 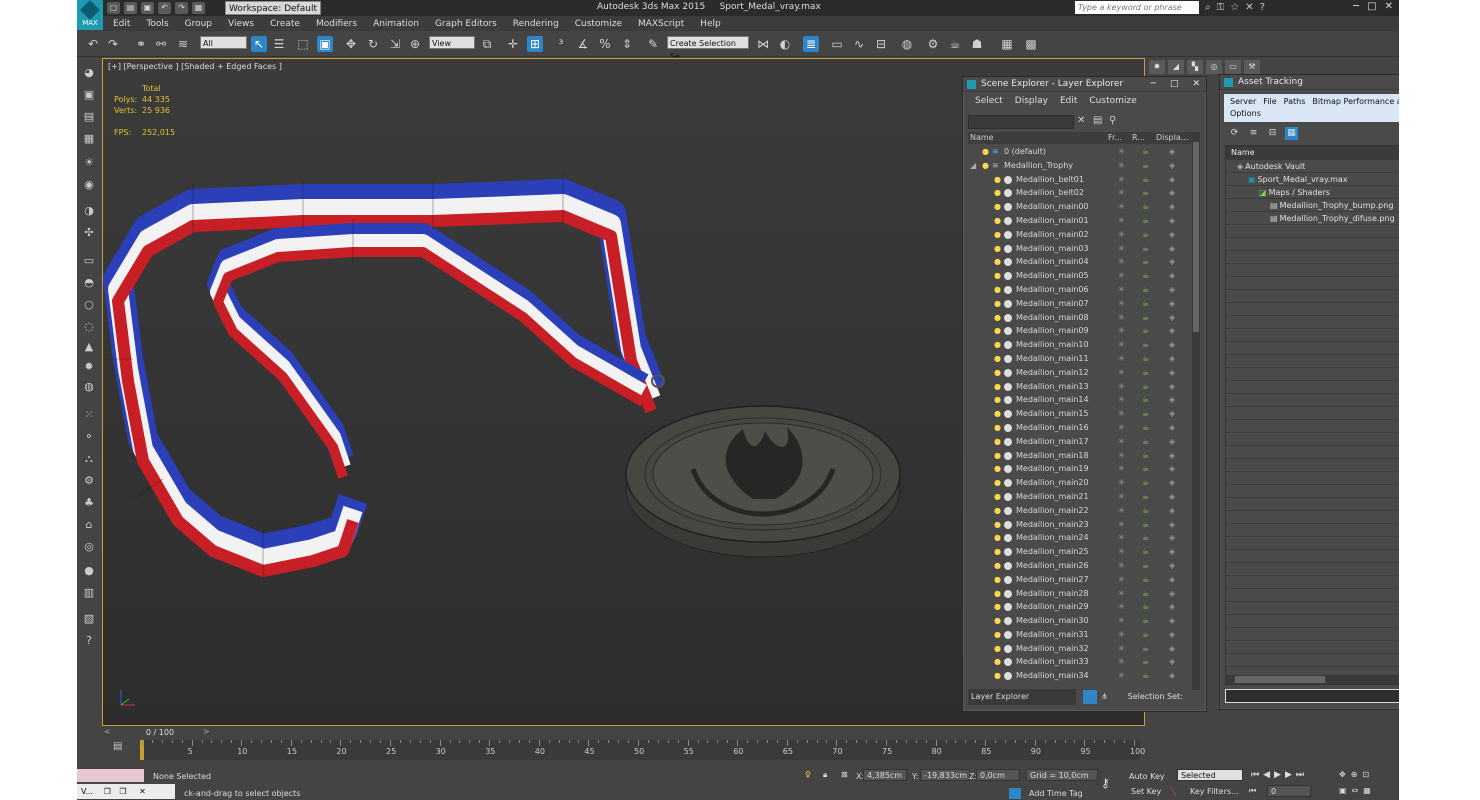 I want to click on minimize-icon: ─, so click(x=1356, y=6).